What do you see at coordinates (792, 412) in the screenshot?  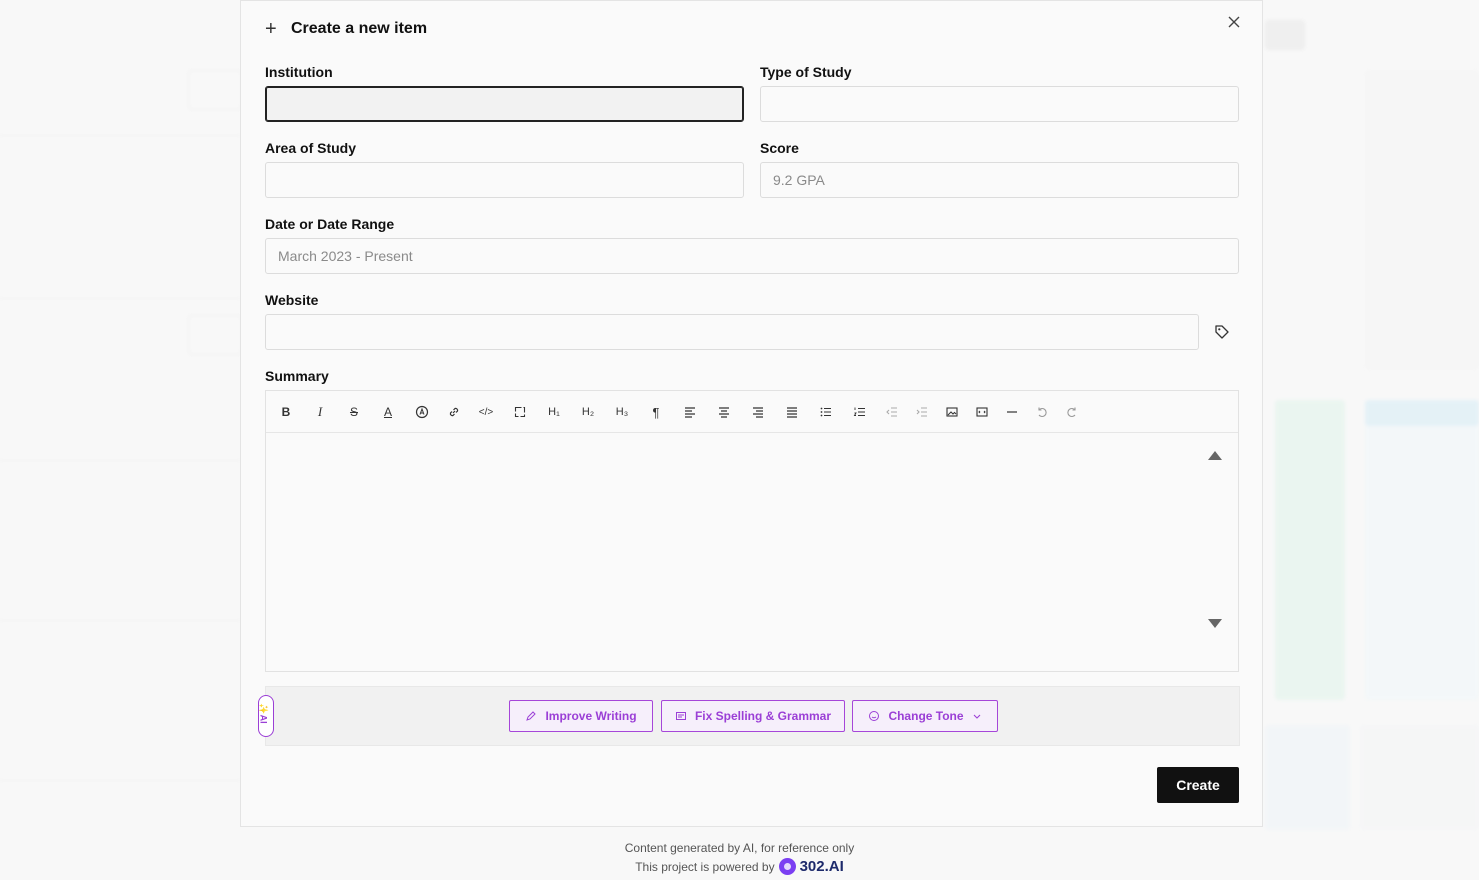 I see `align-justify-icon` at bounding box center [792, 412].